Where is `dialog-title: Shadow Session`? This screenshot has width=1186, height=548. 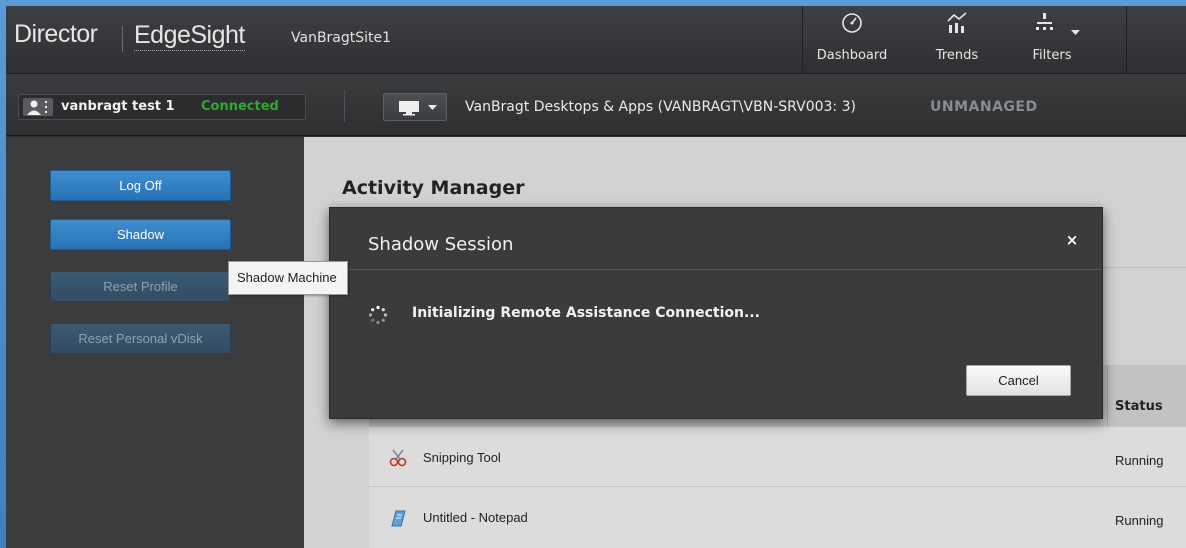
dialog-title: Shadow Session is located at coordinates (441, 244).